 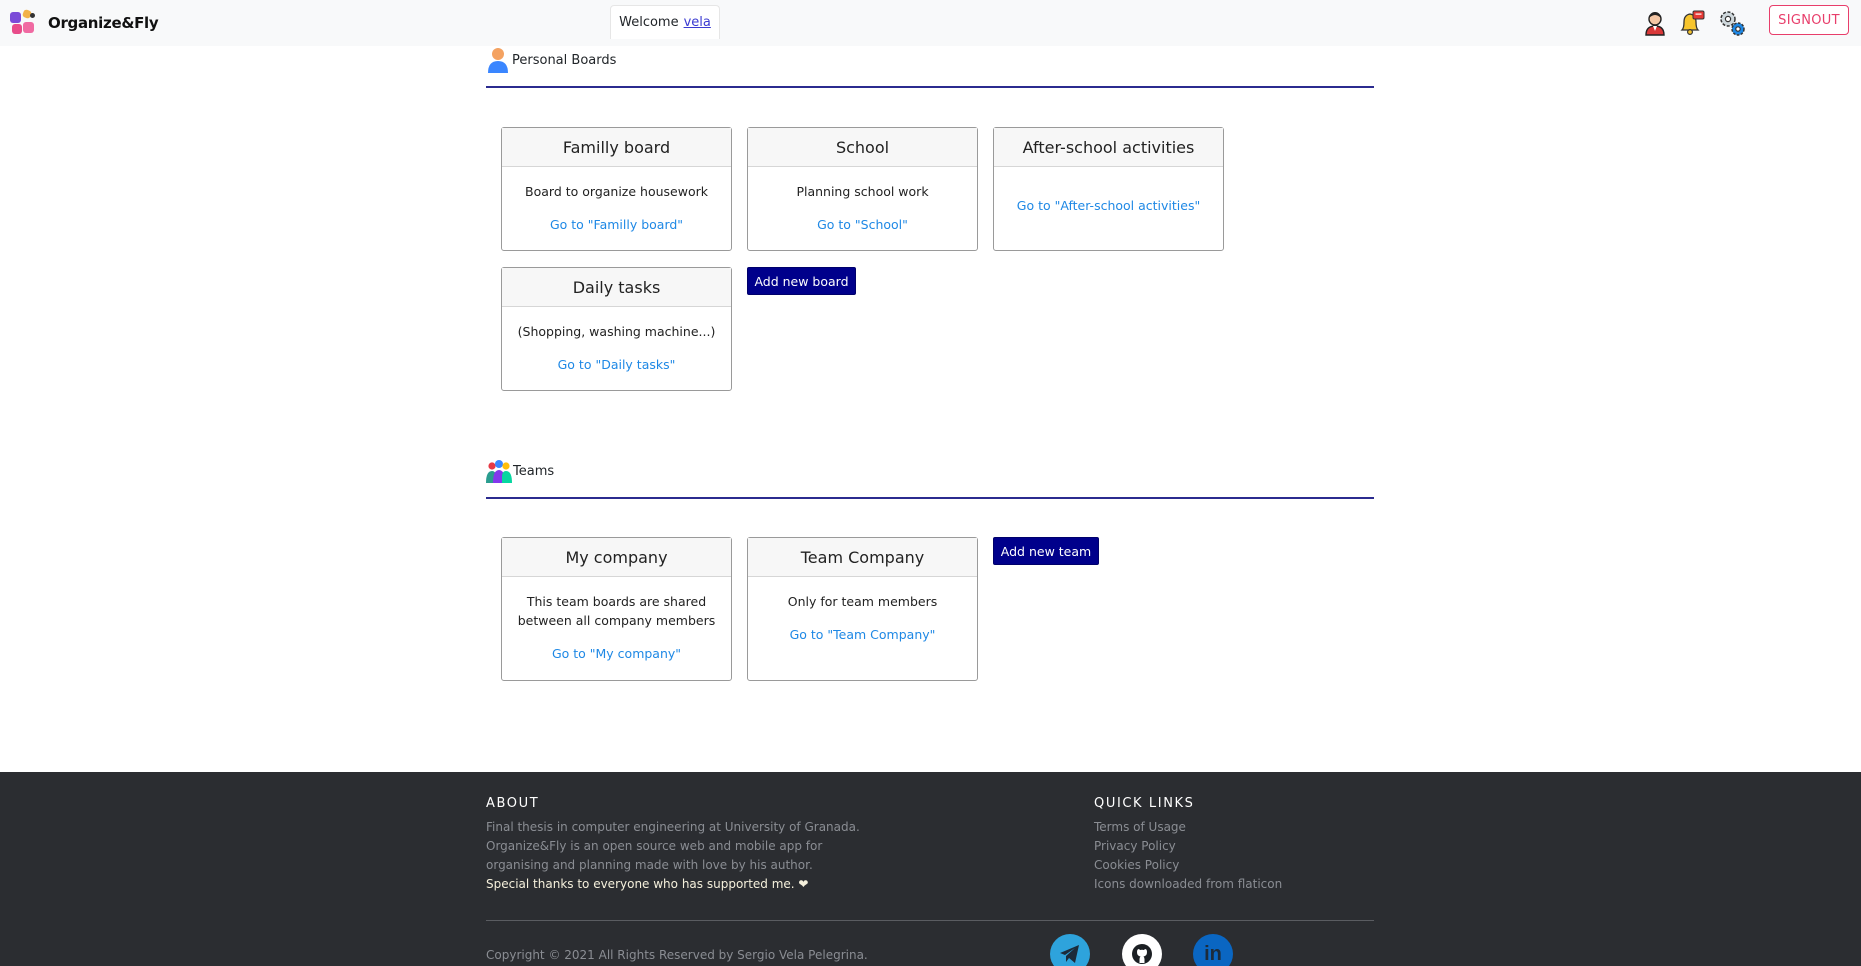 What do you see at coordinates (1224, 865) in the screenshot?
I see `cookies-link: Cookies Policy` at bounding box center [1224, 865].